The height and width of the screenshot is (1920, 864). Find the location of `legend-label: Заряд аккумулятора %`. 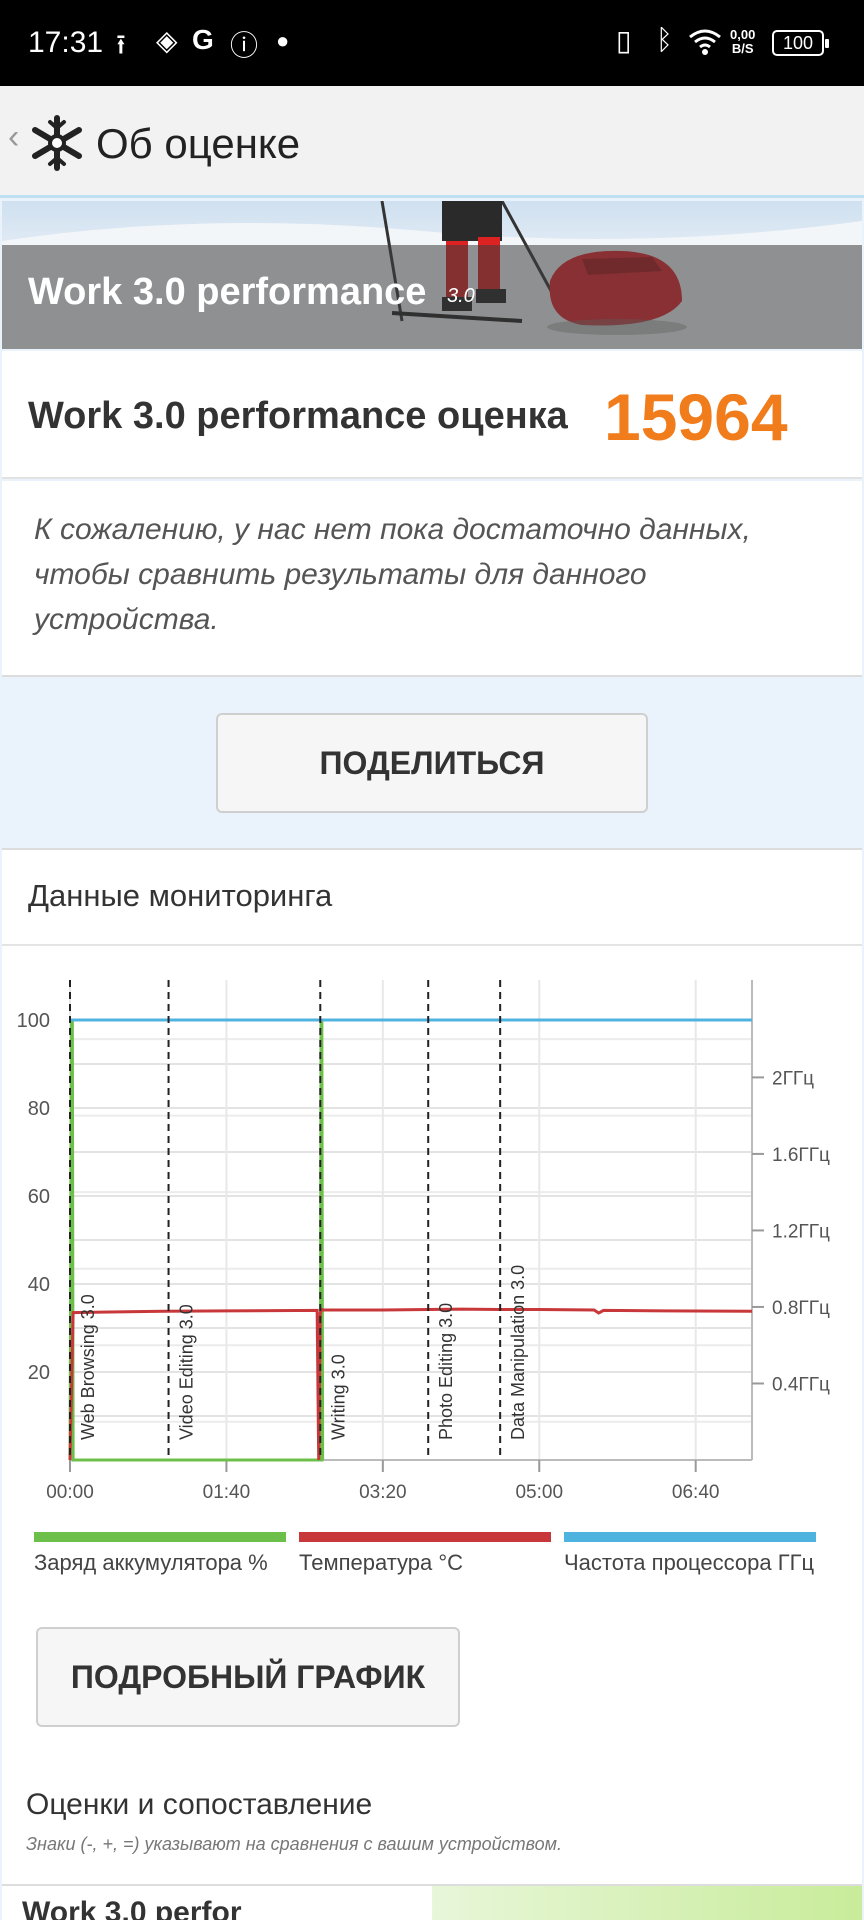

legend-label: Заряд аккумулятора % is located at coordinates (151, 1562).